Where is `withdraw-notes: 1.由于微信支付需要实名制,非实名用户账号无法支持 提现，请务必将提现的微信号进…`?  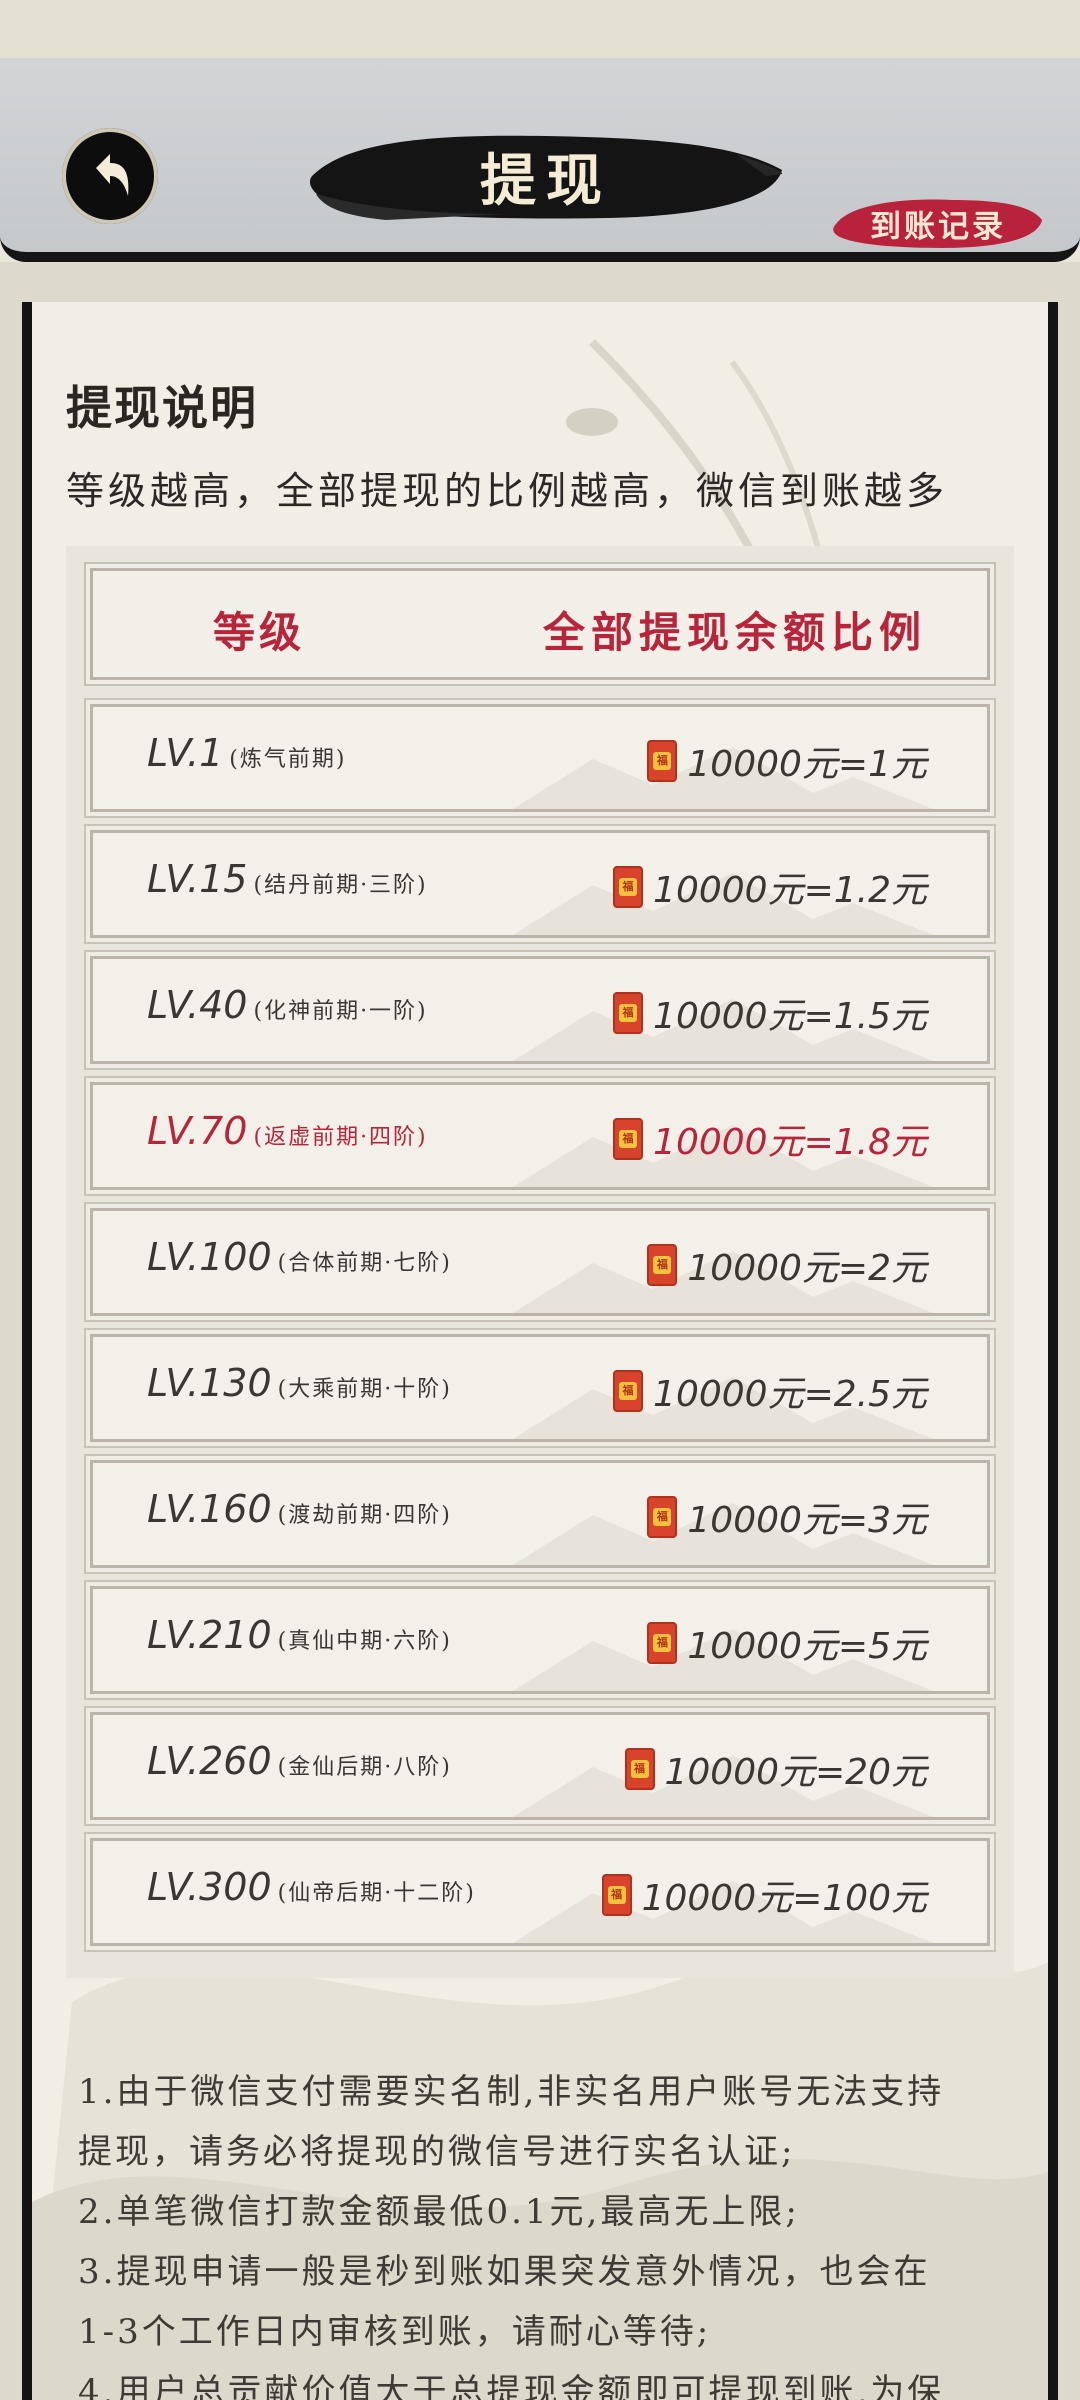 withdraw-notes: 1.由于微信支付需要实名制,非实名用户账号无法支持 提现，请务必将提现的微信号进… is located at coordinates (558, 2231).